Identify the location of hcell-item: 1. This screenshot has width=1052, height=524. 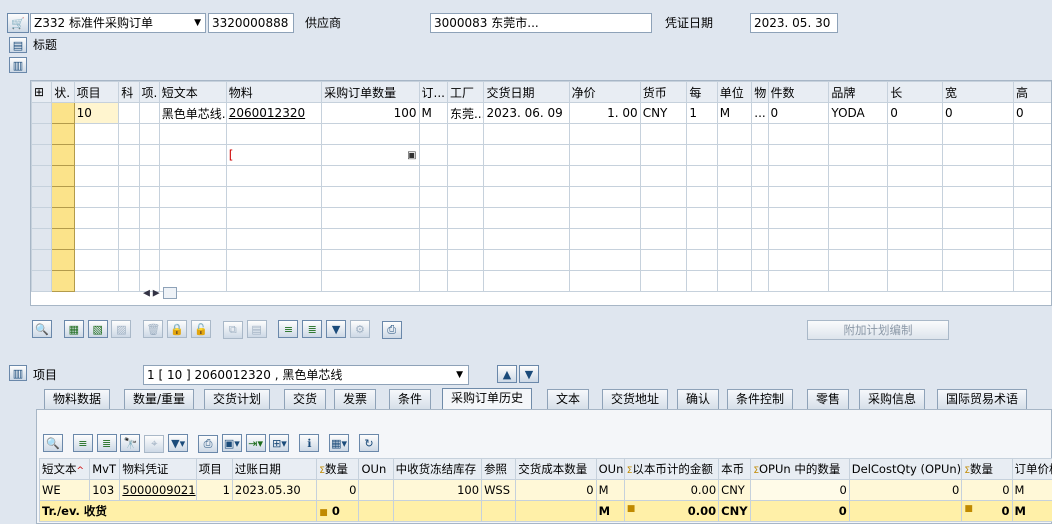
(214, 490).